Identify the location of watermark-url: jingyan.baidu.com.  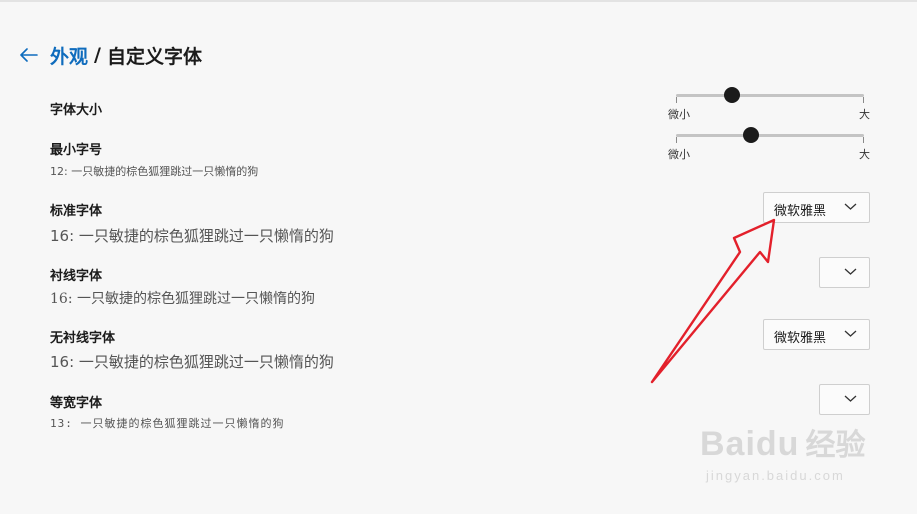
(775, 475).